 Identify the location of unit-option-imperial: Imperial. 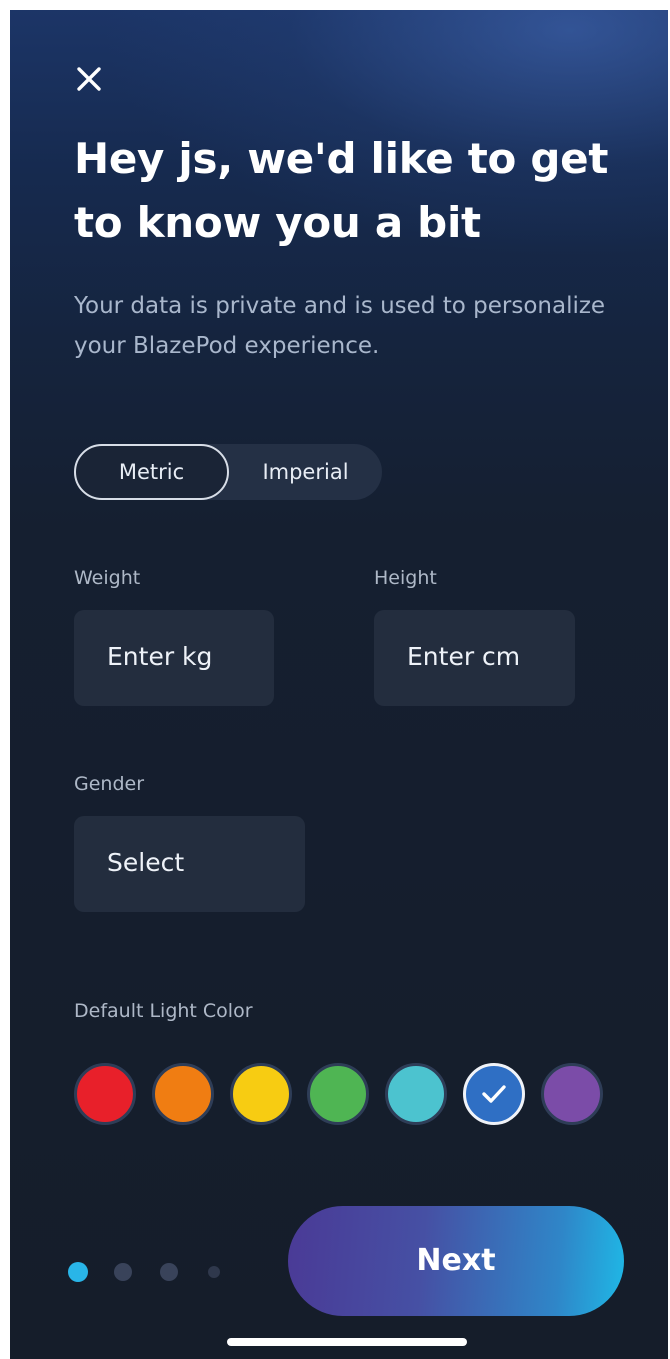
(305, 472).